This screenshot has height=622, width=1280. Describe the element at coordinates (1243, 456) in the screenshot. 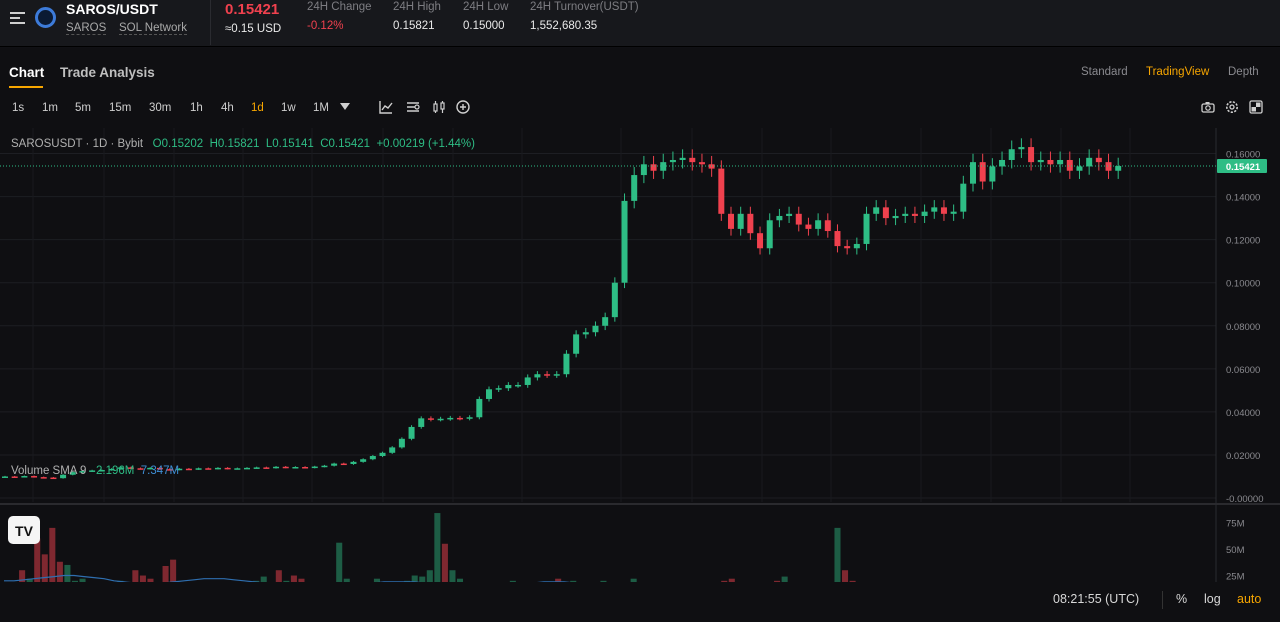

I see `y-tick-label: 0.02000` at that location.